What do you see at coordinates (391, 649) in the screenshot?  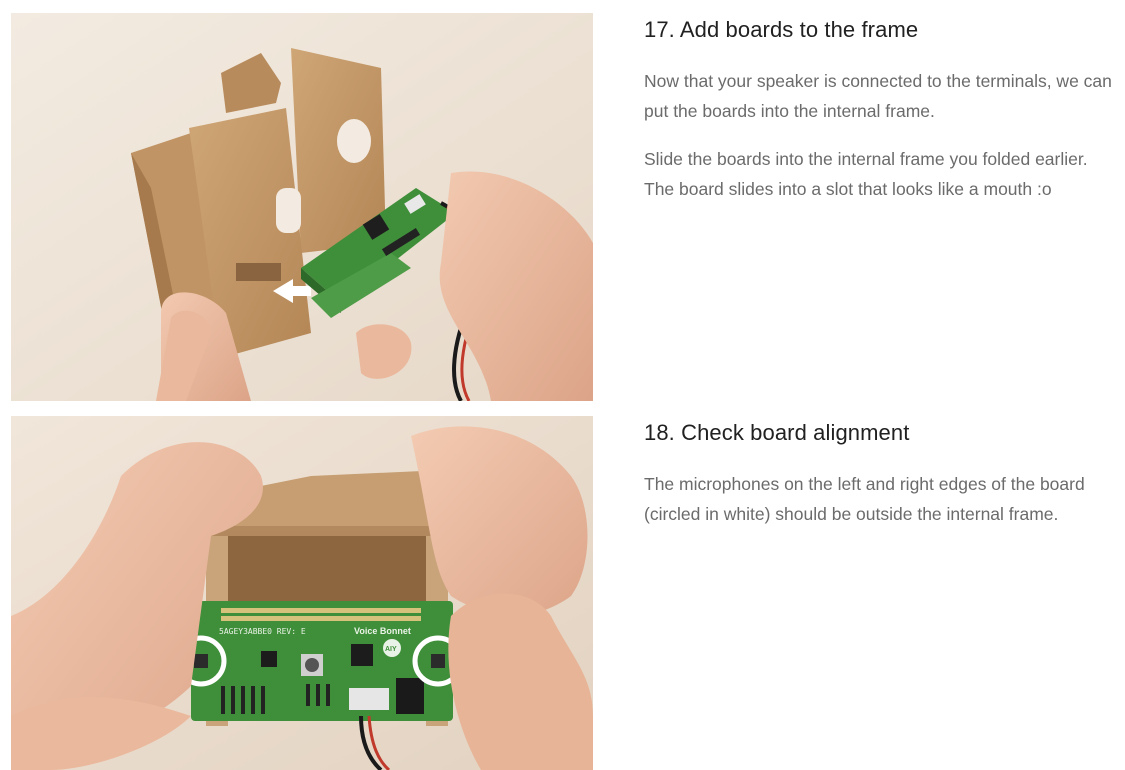 I see `board-badge: AIY` at bounding box center [391, 649].